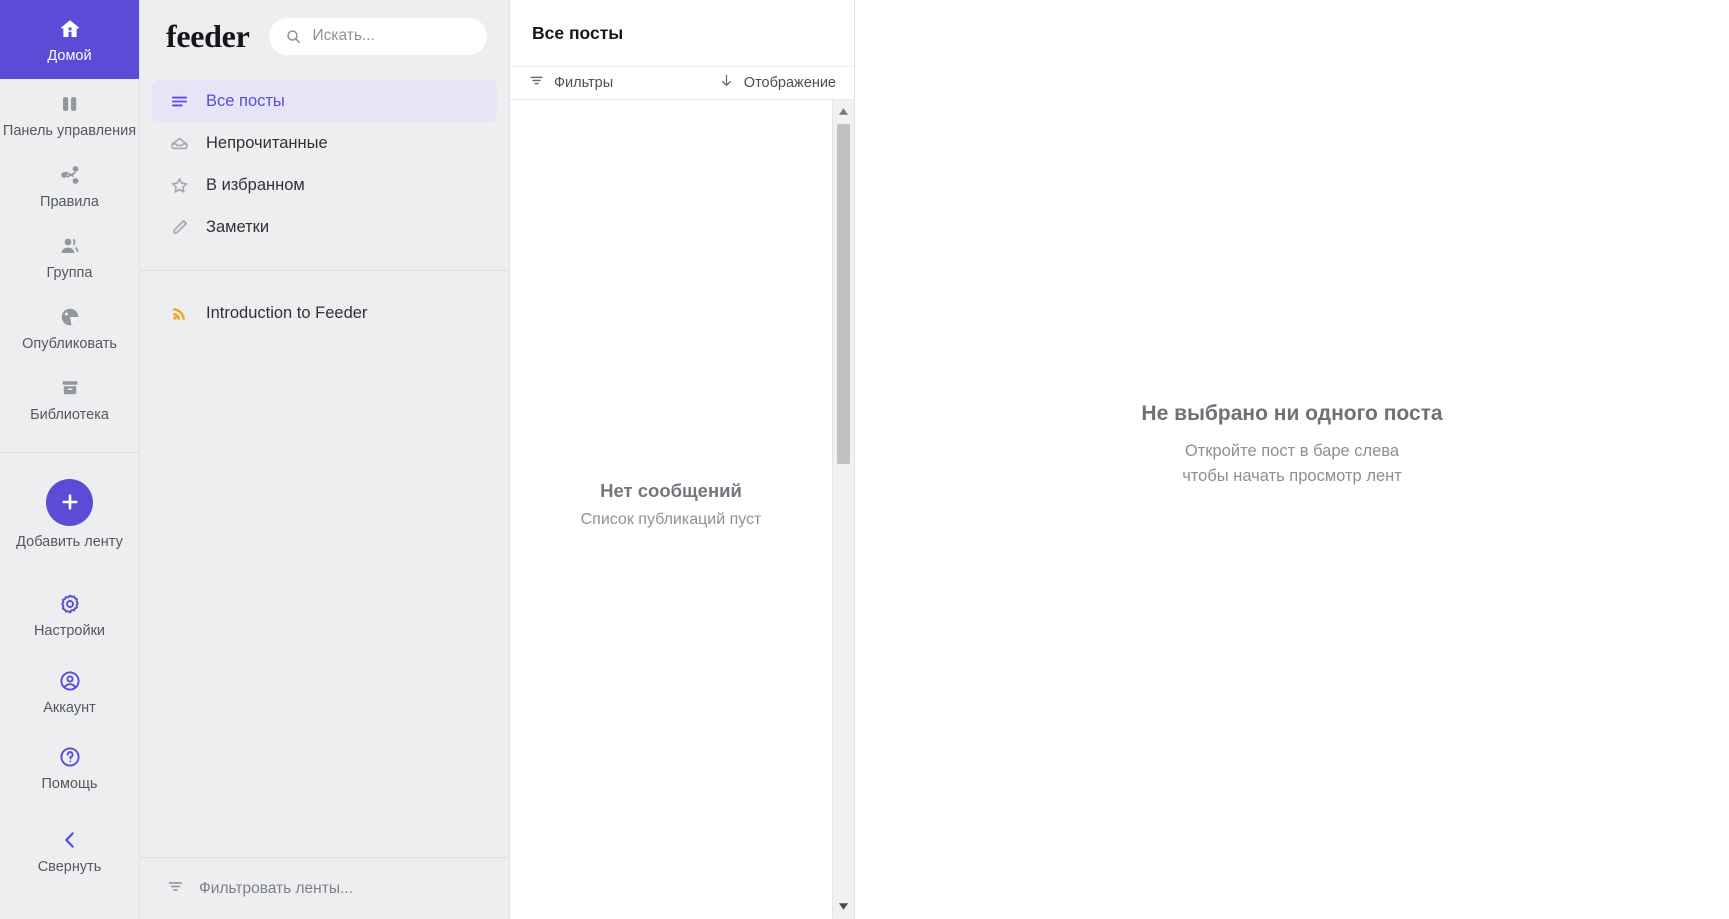 This screenshot has height=919, width=1729. What do you see at coordinates (391, 36) in the screenshot?
I see `search-input` at bounding box center [391, 36].